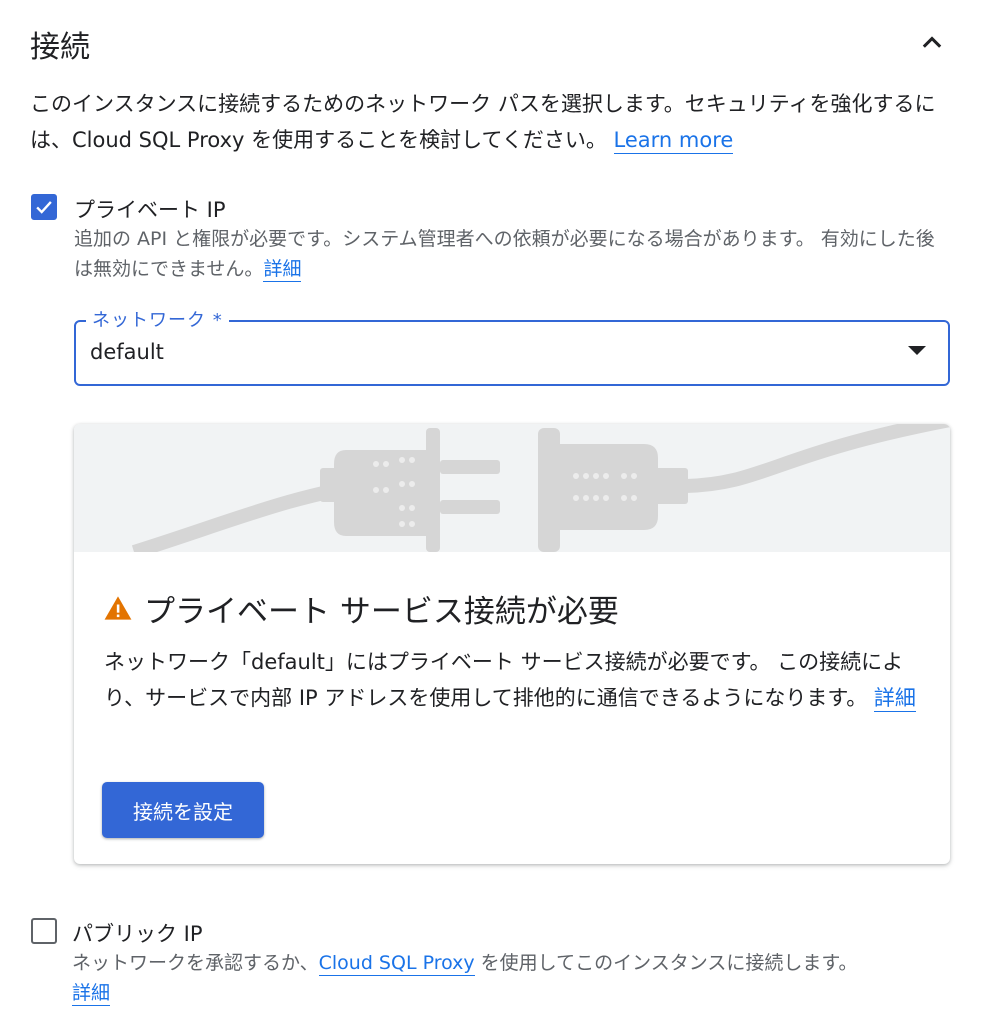 The width and height of the screenshot is (994, 1028). Describe the element at coordinates (381, 611) in the screenshot. I see `card-title: プライベート サービス接続が必要` at that location.